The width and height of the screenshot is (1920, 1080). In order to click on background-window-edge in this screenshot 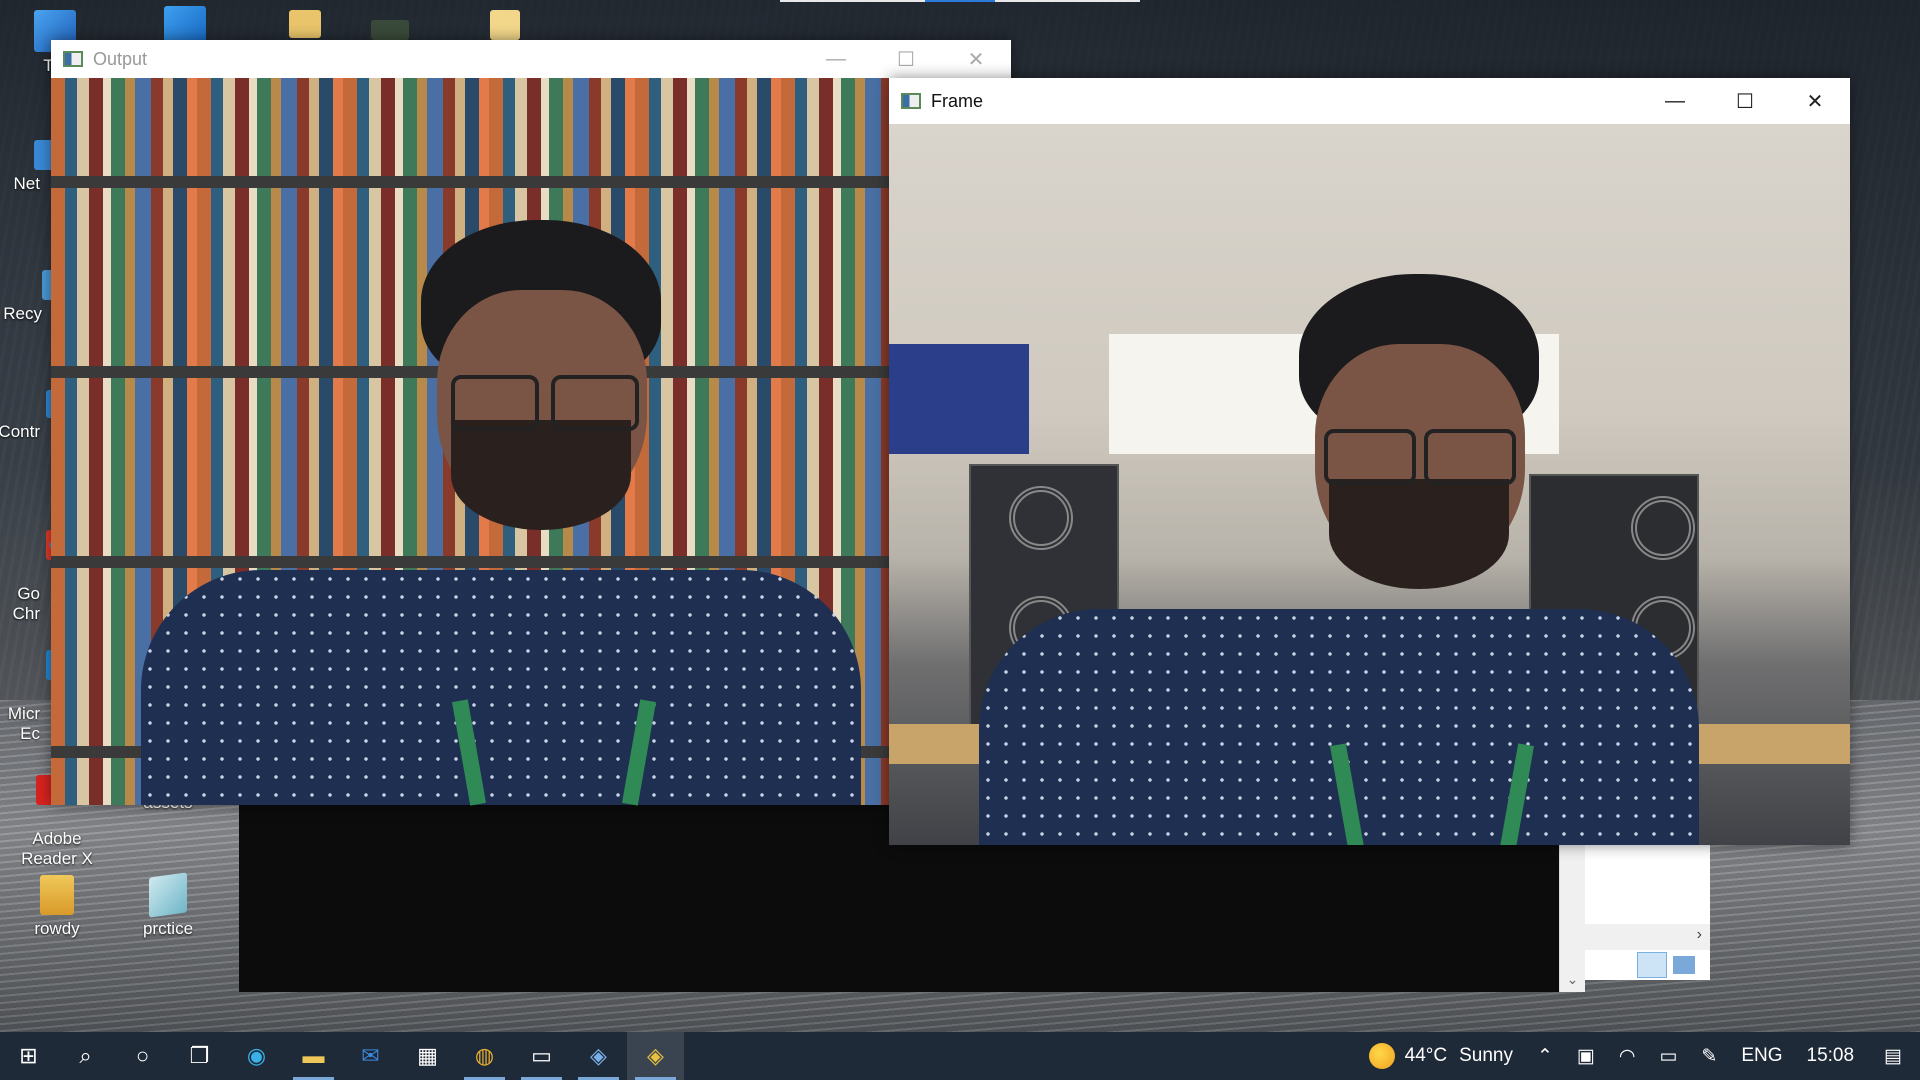, I will do `click(960, 1)`.